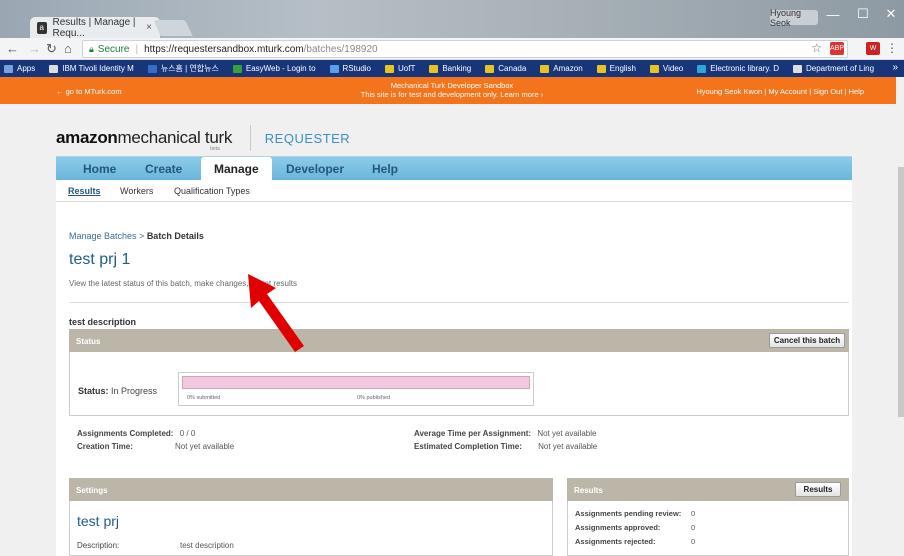 The image size is (904, 556). Describe the element at coordinates (567, 433) in the screenshot. I see `average-time-value: Not yet available` at that location.